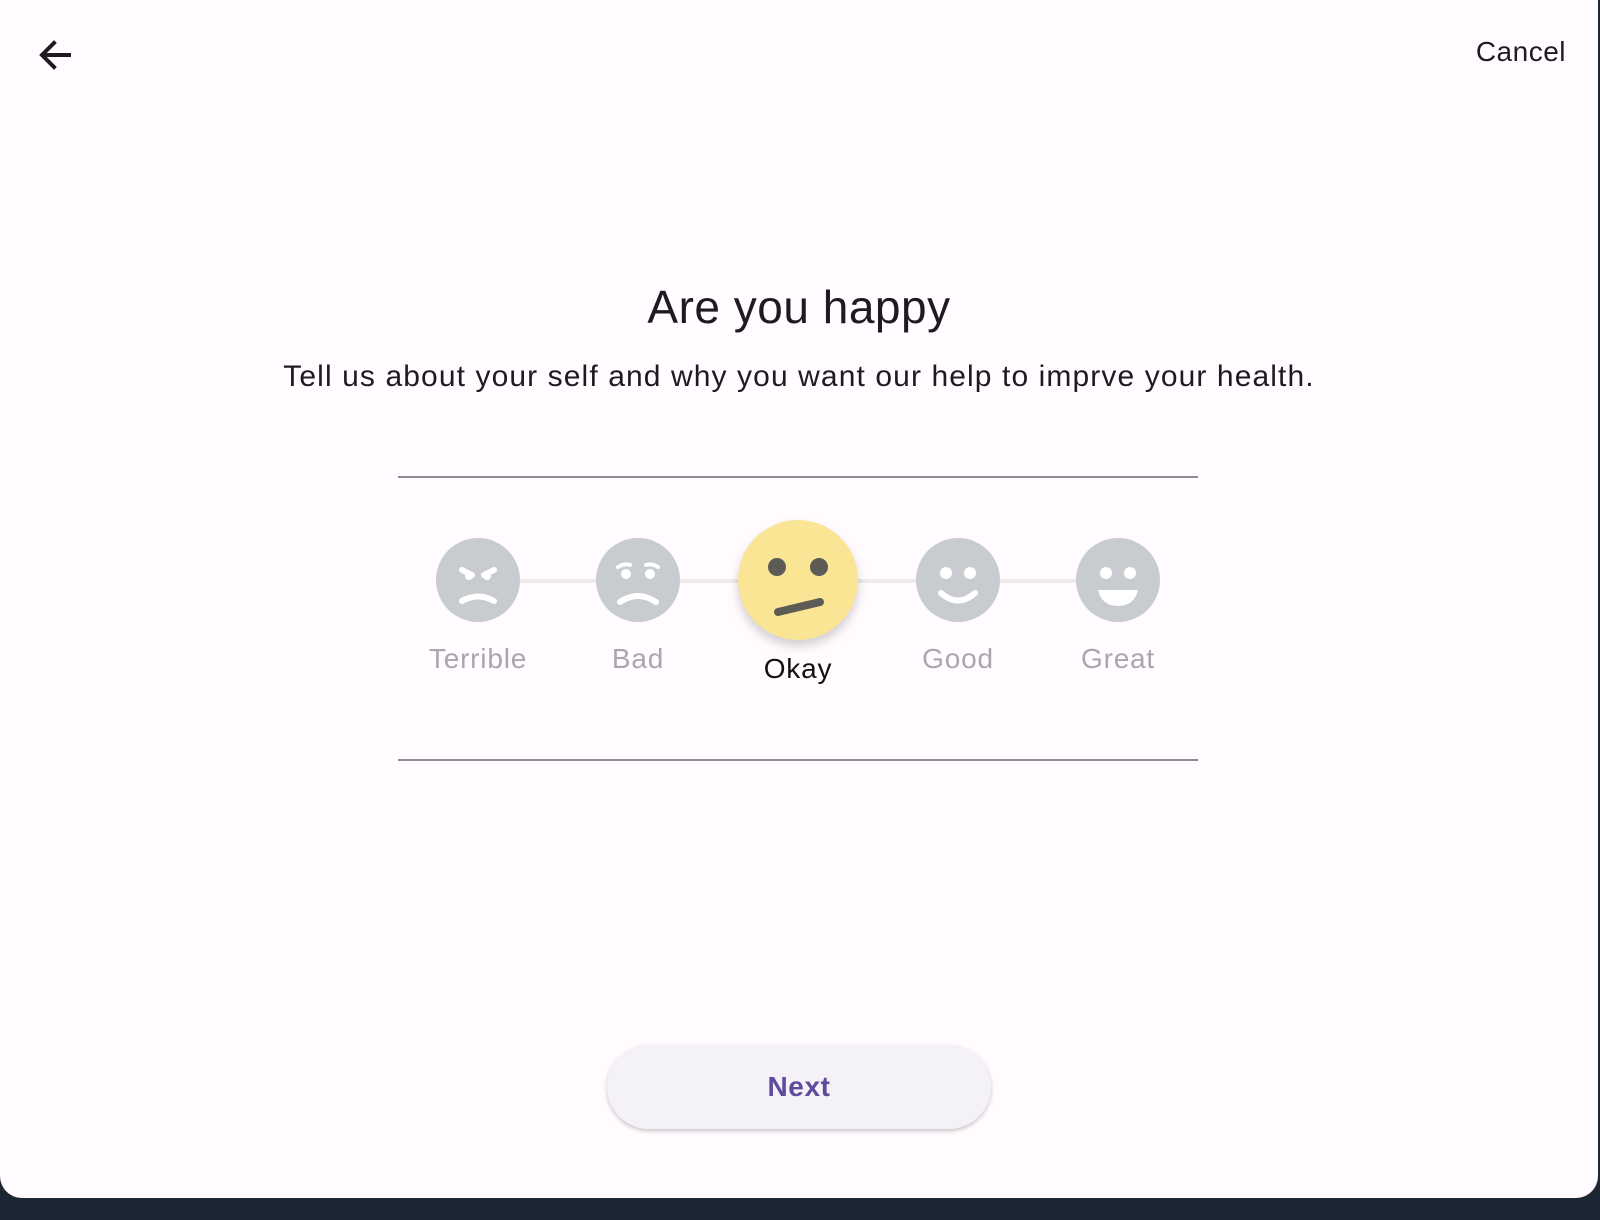  I want to click on next-button: Next, so click(799, 1087).